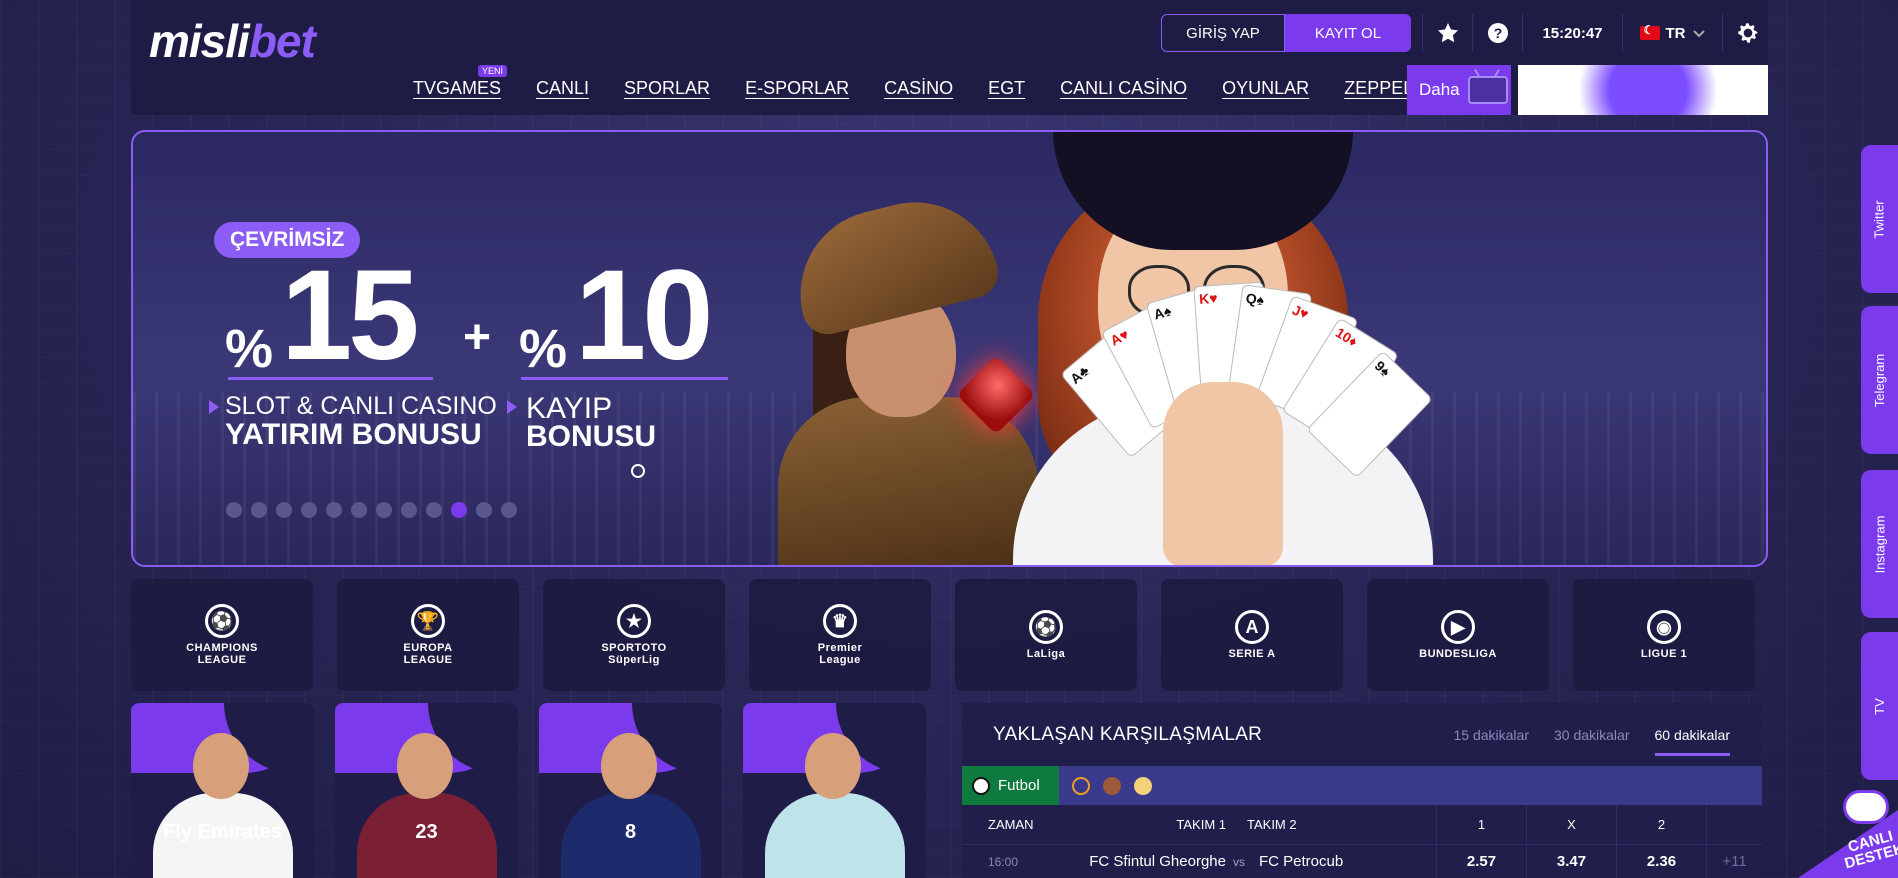  I want to click on login-button: GİRİŞ YAP, so click(1223, 33).